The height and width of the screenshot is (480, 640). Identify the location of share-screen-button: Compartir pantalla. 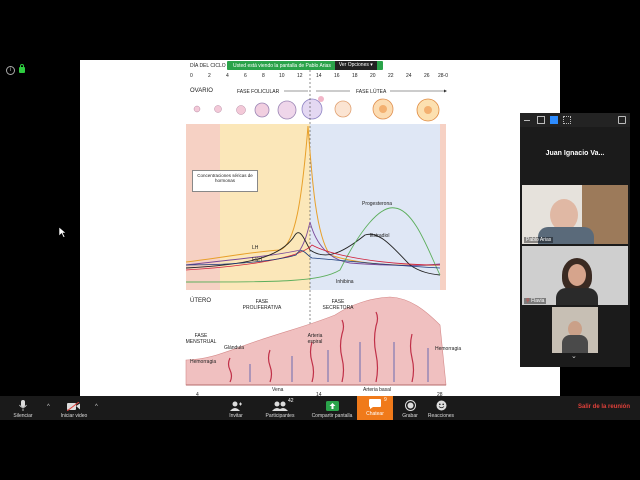
(332, 410).